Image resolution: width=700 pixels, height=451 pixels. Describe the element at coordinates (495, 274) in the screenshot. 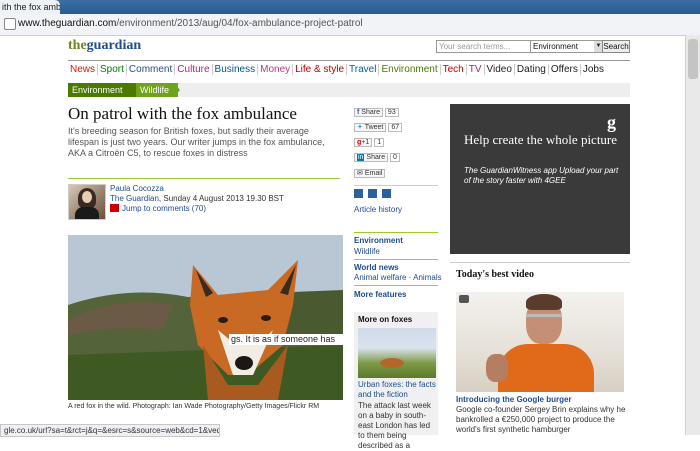

I see `todays-best-video-title: Today's best video` at that location.